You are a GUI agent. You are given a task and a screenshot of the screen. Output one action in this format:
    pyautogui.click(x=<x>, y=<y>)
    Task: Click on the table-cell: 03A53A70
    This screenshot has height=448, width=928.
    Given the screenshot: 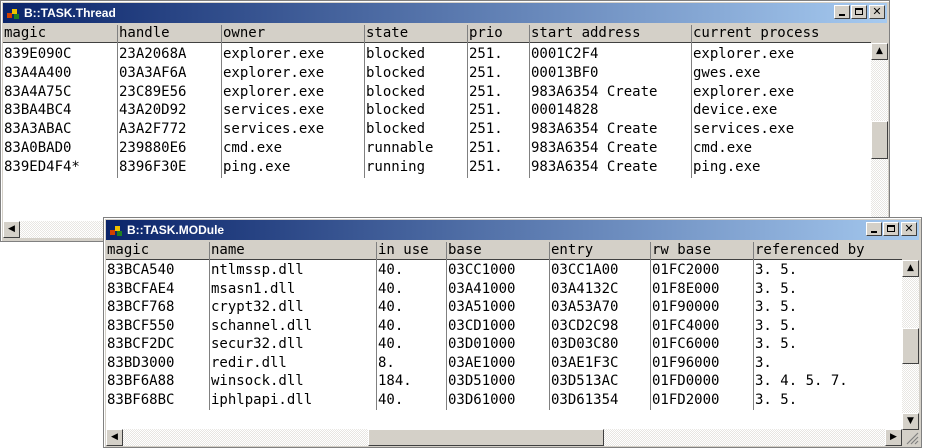 What is the action you would take?
    pyautogui.click(x=585, y=307)
    